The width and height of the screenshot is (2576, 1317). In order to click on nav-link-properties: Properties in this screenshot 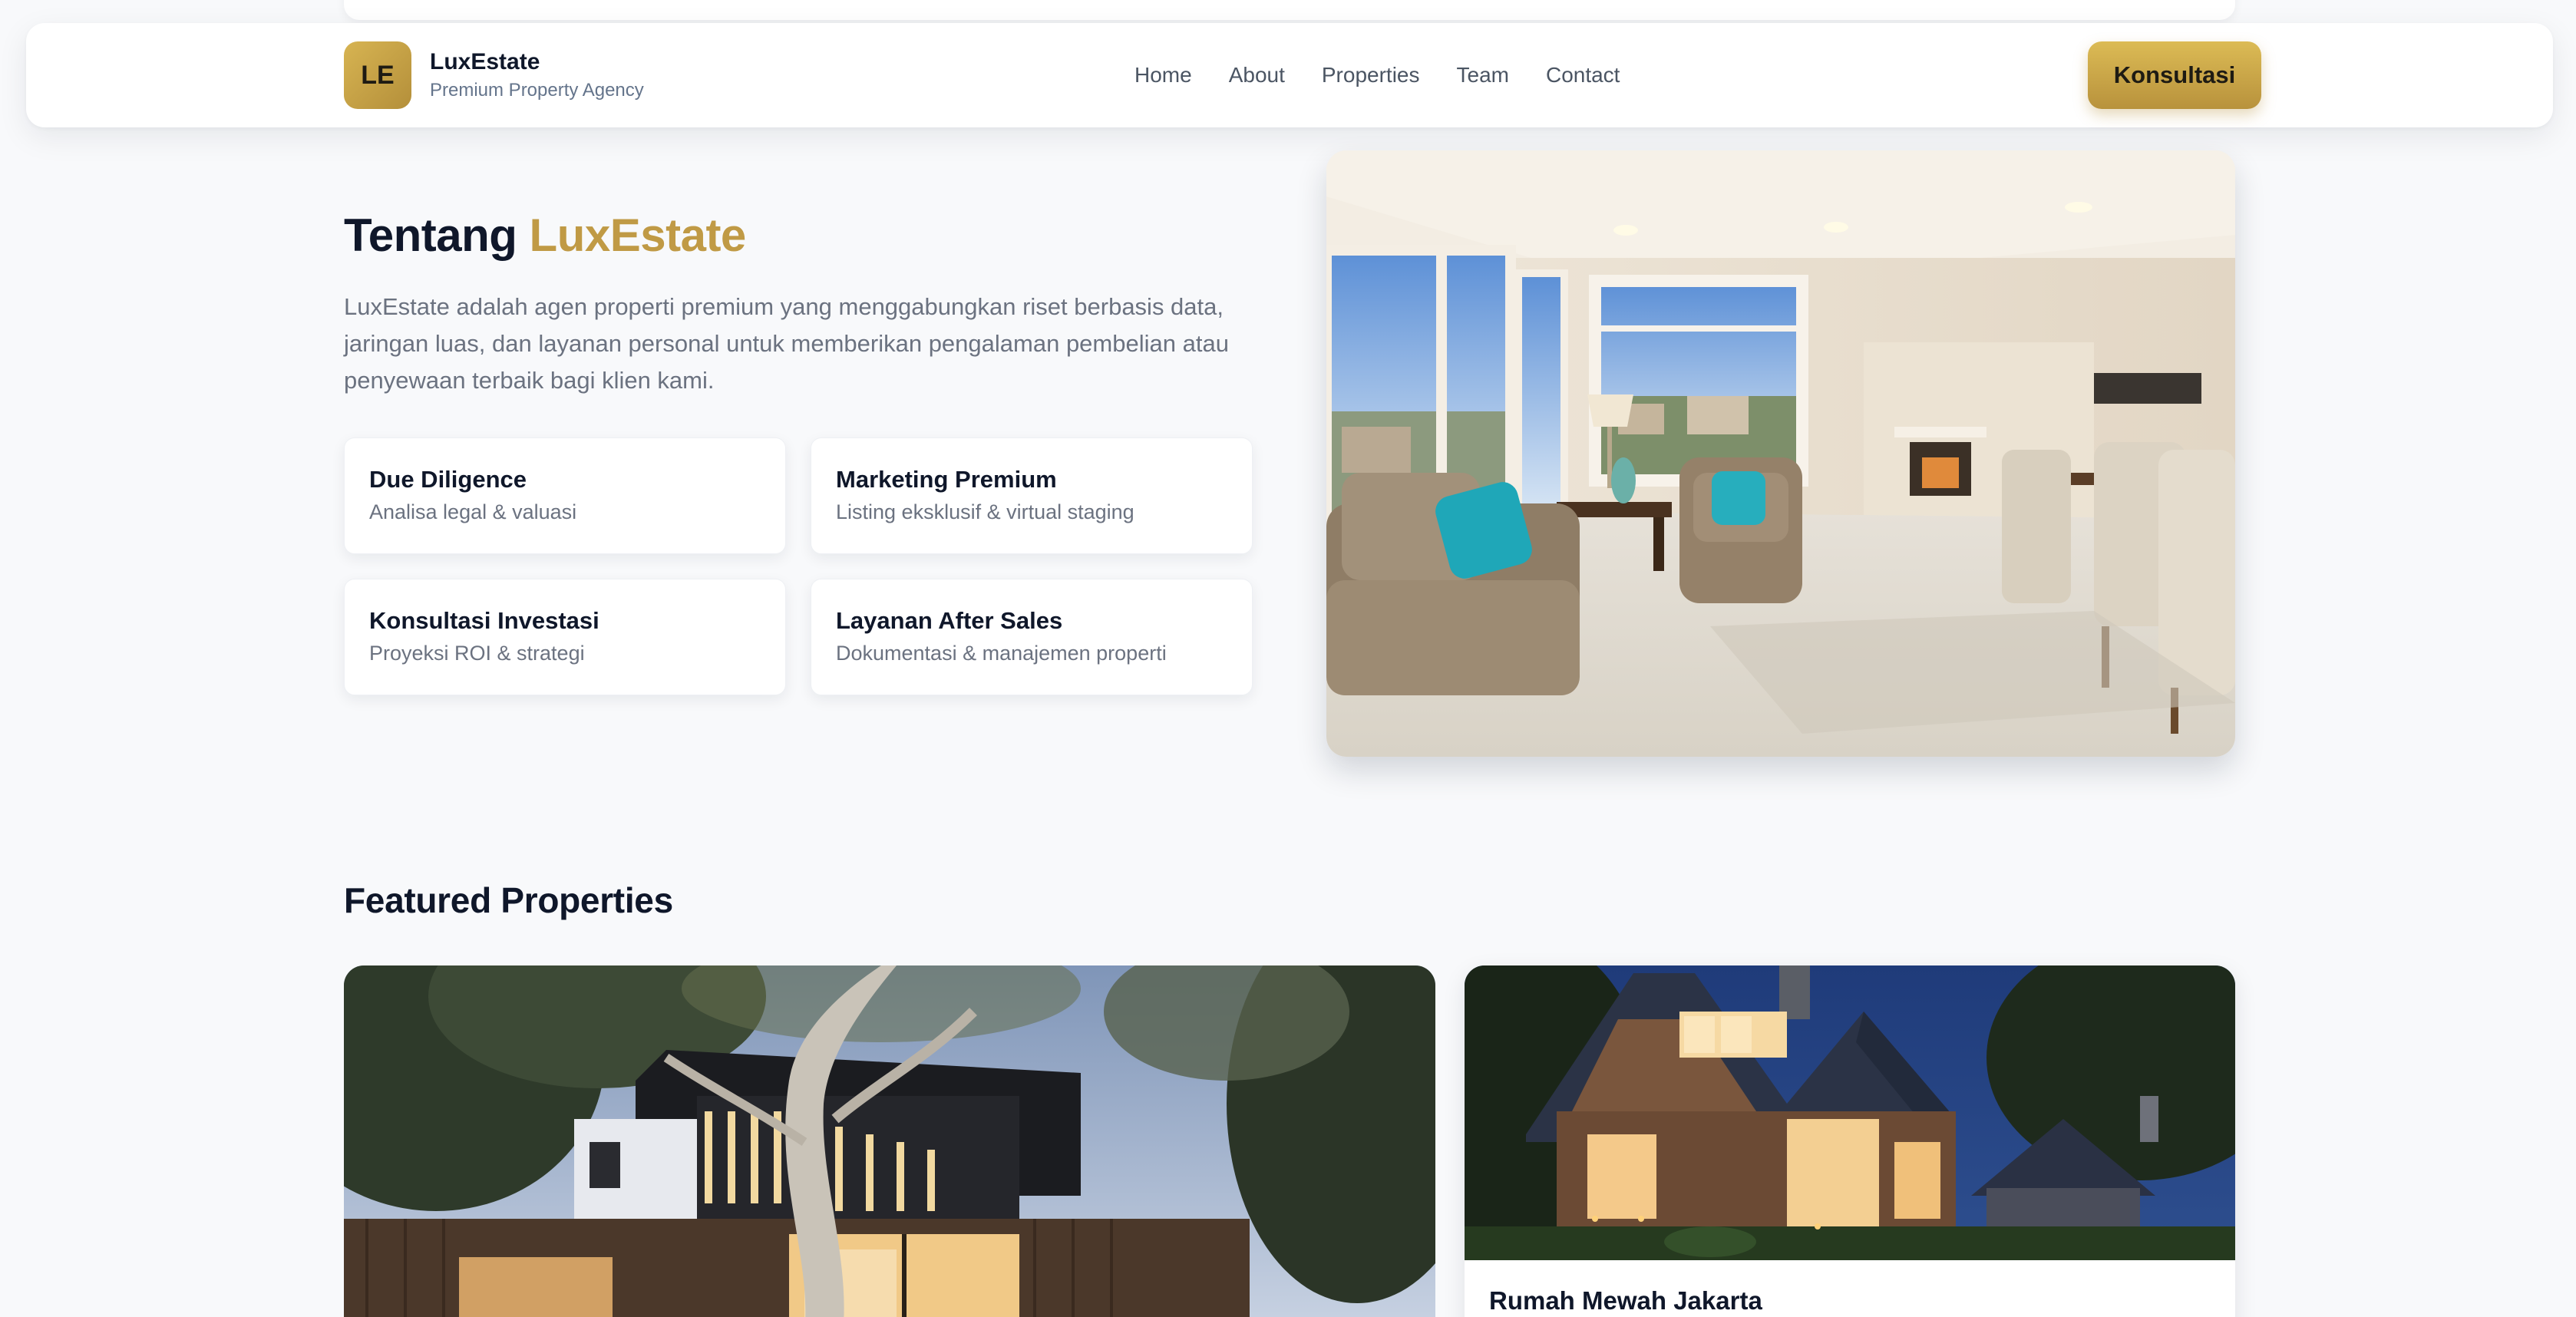, I will do `click(1371, 75)`.